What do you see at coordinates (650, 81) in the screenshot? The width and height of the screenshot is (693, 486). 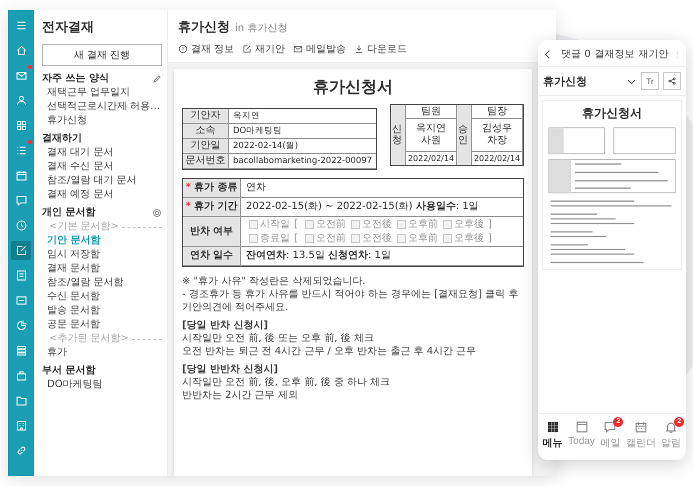 I see `text-size-button: Tr` at bounding box center [650, 81].